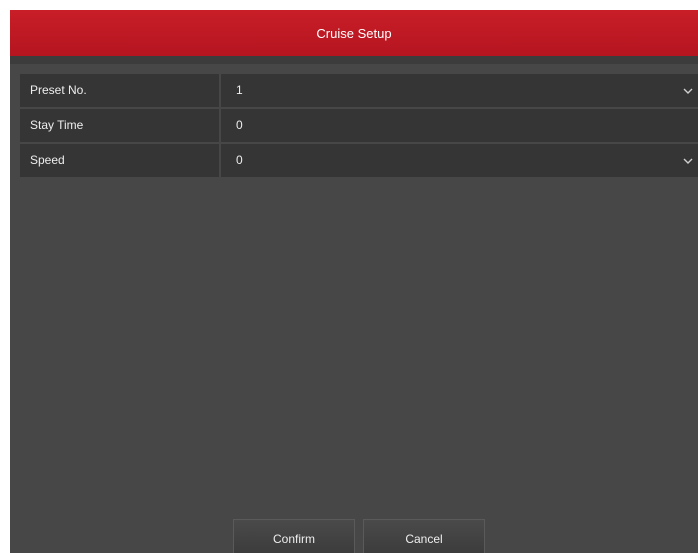  What do you see at coordinates (239, 90) in the screenshot?
I see `preset-no-value: 1` at bounding box center [239, 90].